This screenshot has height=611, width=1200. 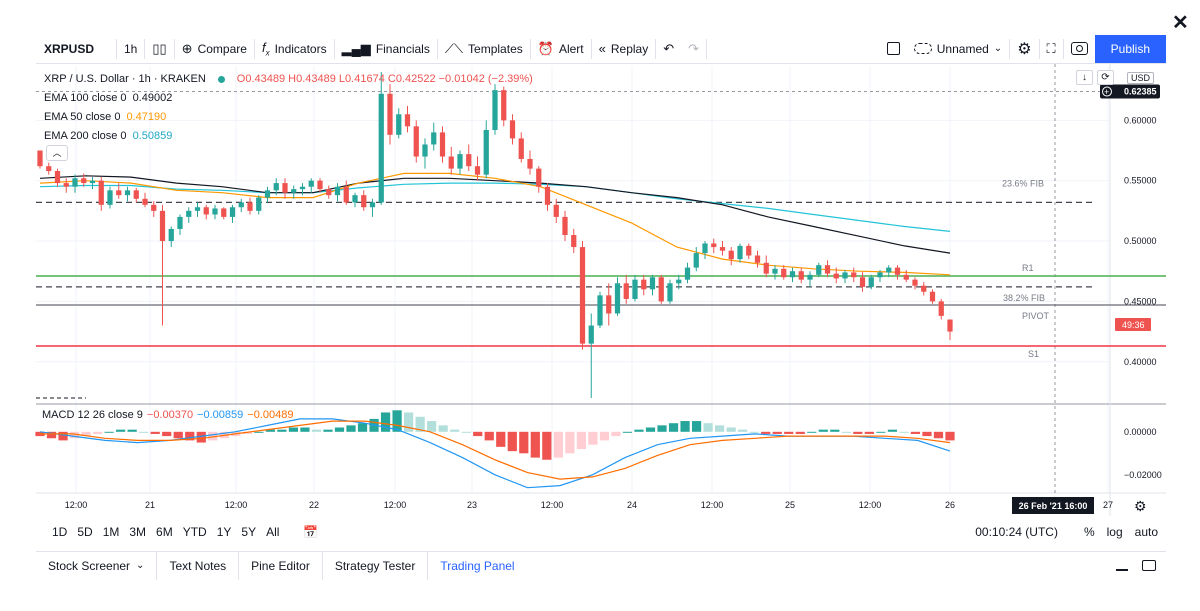 I want to click on symbol-title: XRP / U.S. Dollar · 1h · KRAKEN, so click(x=125, y=79).